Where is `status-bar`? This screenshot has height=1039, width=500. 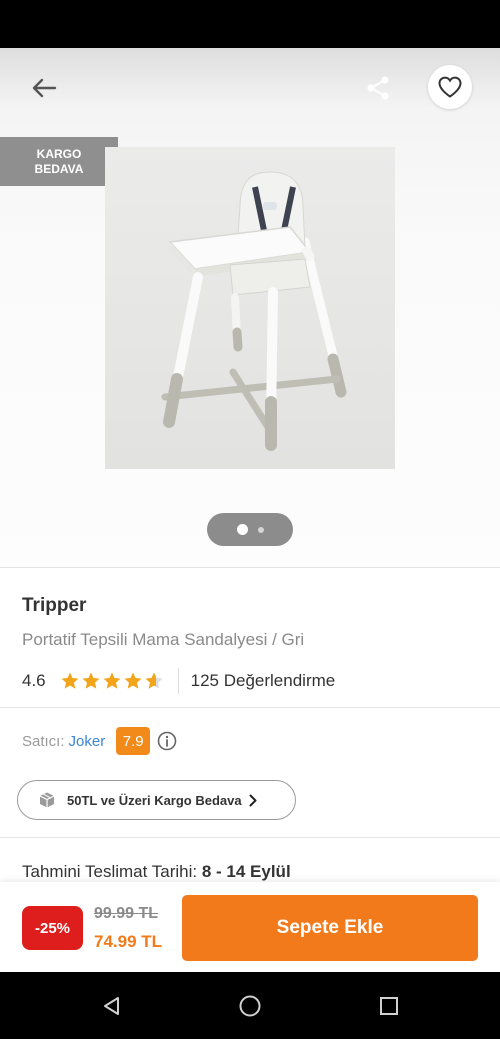 status-bar is located at coordinates (250, 24).